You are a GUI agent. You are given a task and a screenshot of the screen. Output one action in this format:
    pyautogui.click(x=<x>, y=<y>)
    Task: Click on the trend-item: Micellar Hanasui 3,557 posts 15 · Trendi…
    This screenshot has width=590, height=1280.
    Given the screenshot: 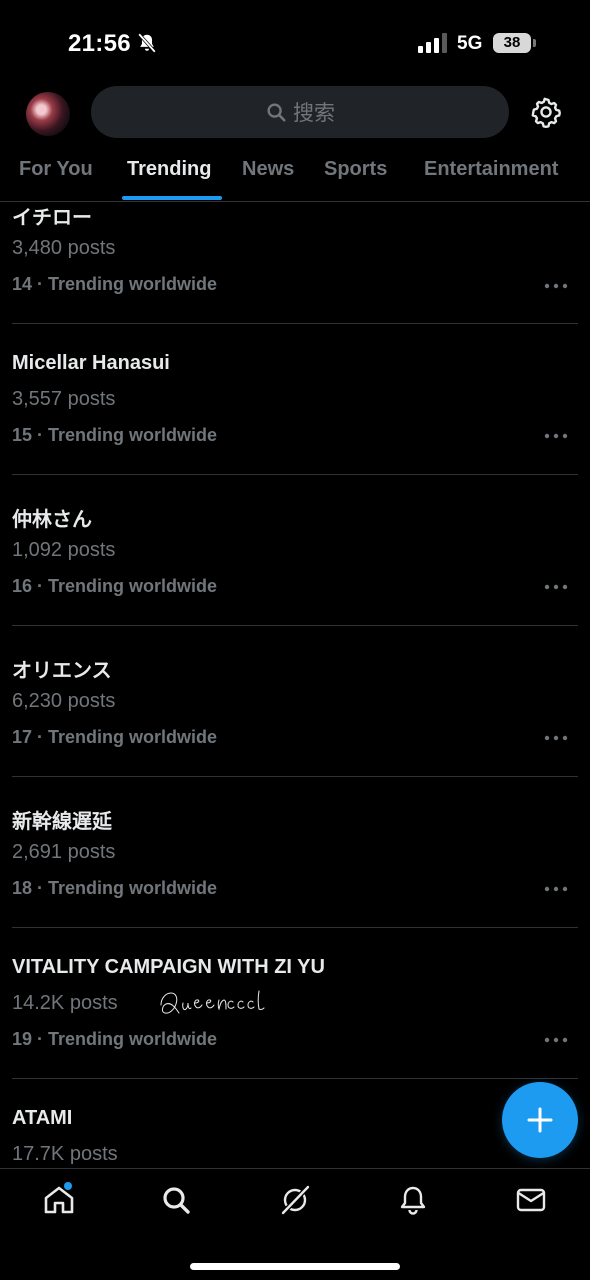 What is the action you would take?
    pyautogui.click(x=295, y=399)
    